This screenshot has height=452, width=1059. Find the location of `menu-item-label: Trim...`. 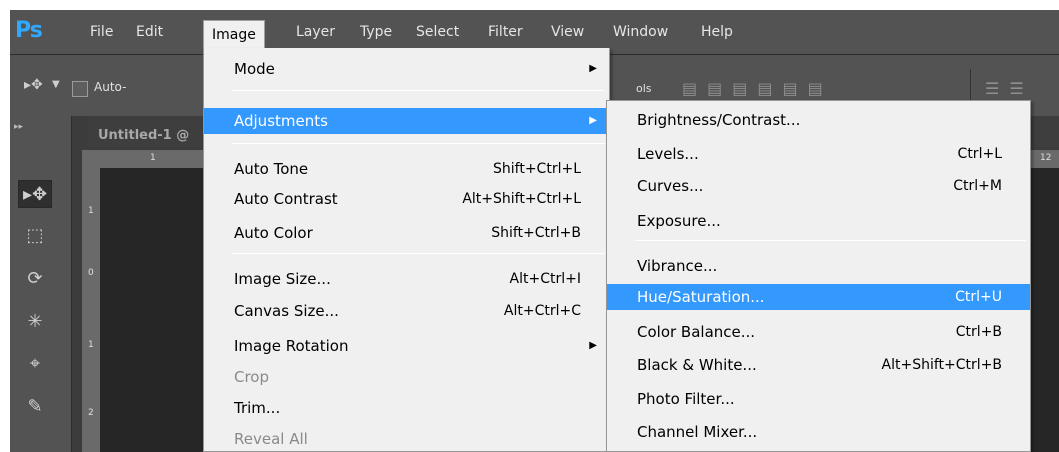

menu-item-label: Trim... is located at coordinates (257, 408).